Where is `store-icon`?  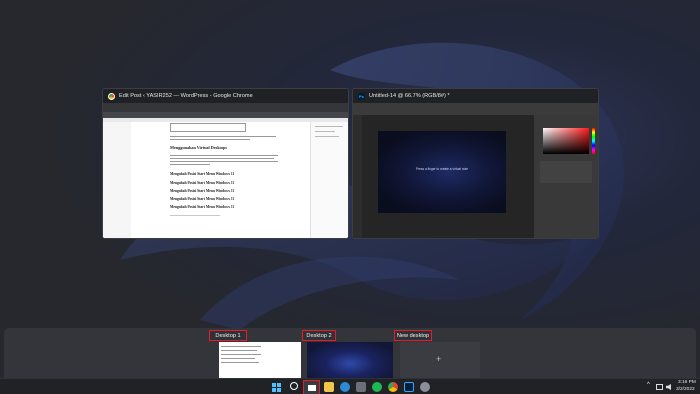 store-icon is located at coordinates (361, 387).